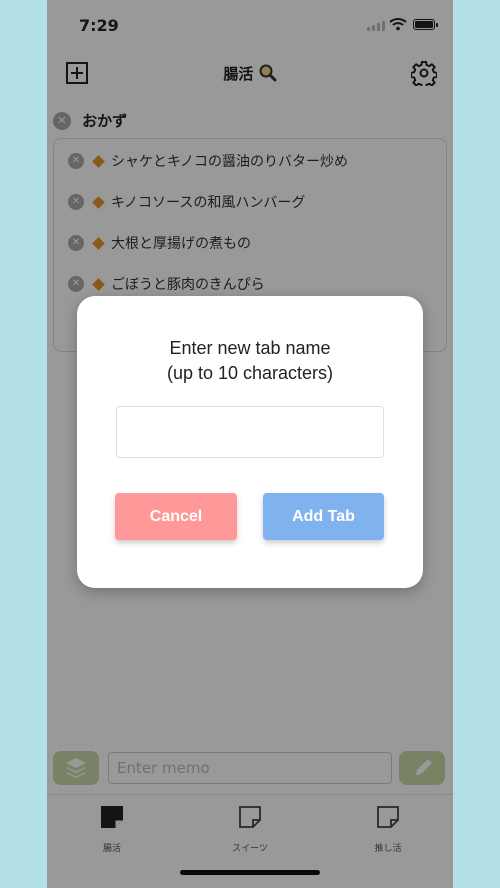 The image size is (500, 888). Describe the element at coordinates (250, 432) in the screenshot. I see `tab-name-input` at that location.